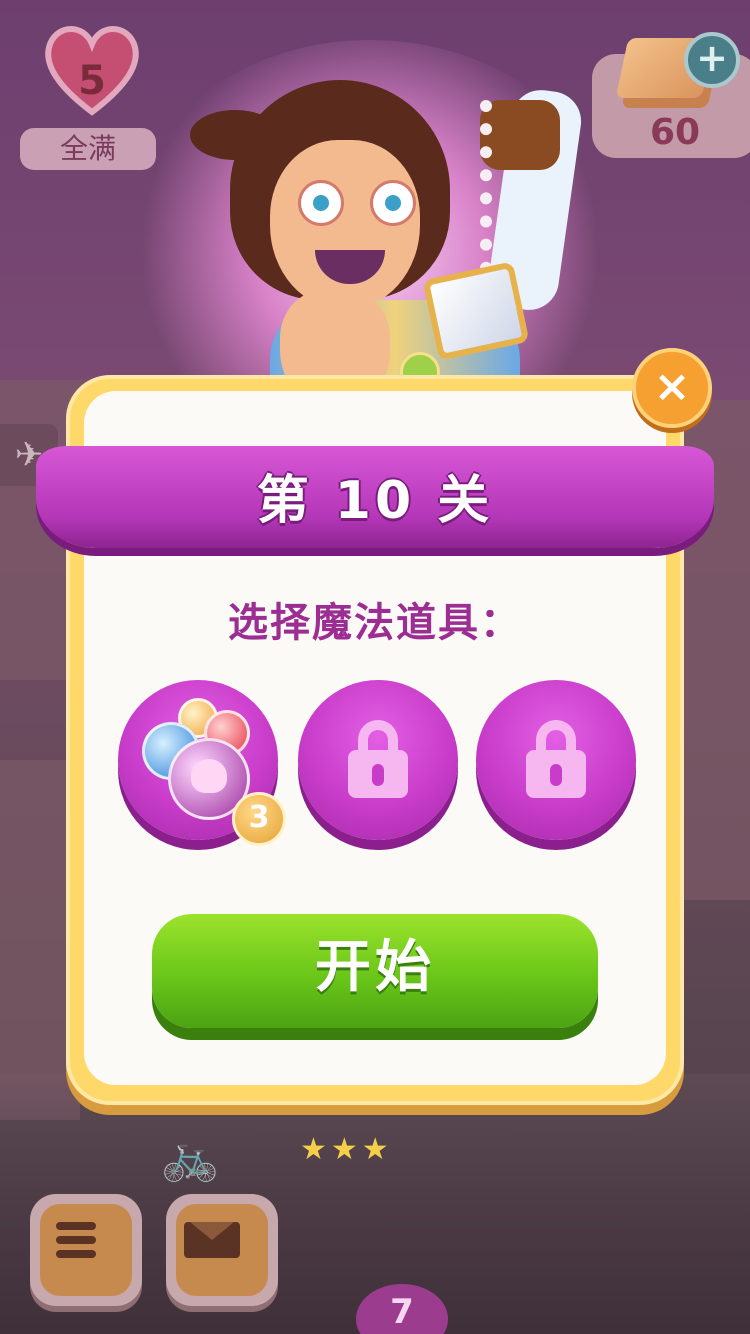 Image resolution: width=750 pixels, height=1334 pixels. Describe the element at coordinates (675, 132) in the screenshot. I see `gold-amount: 60` at that location.